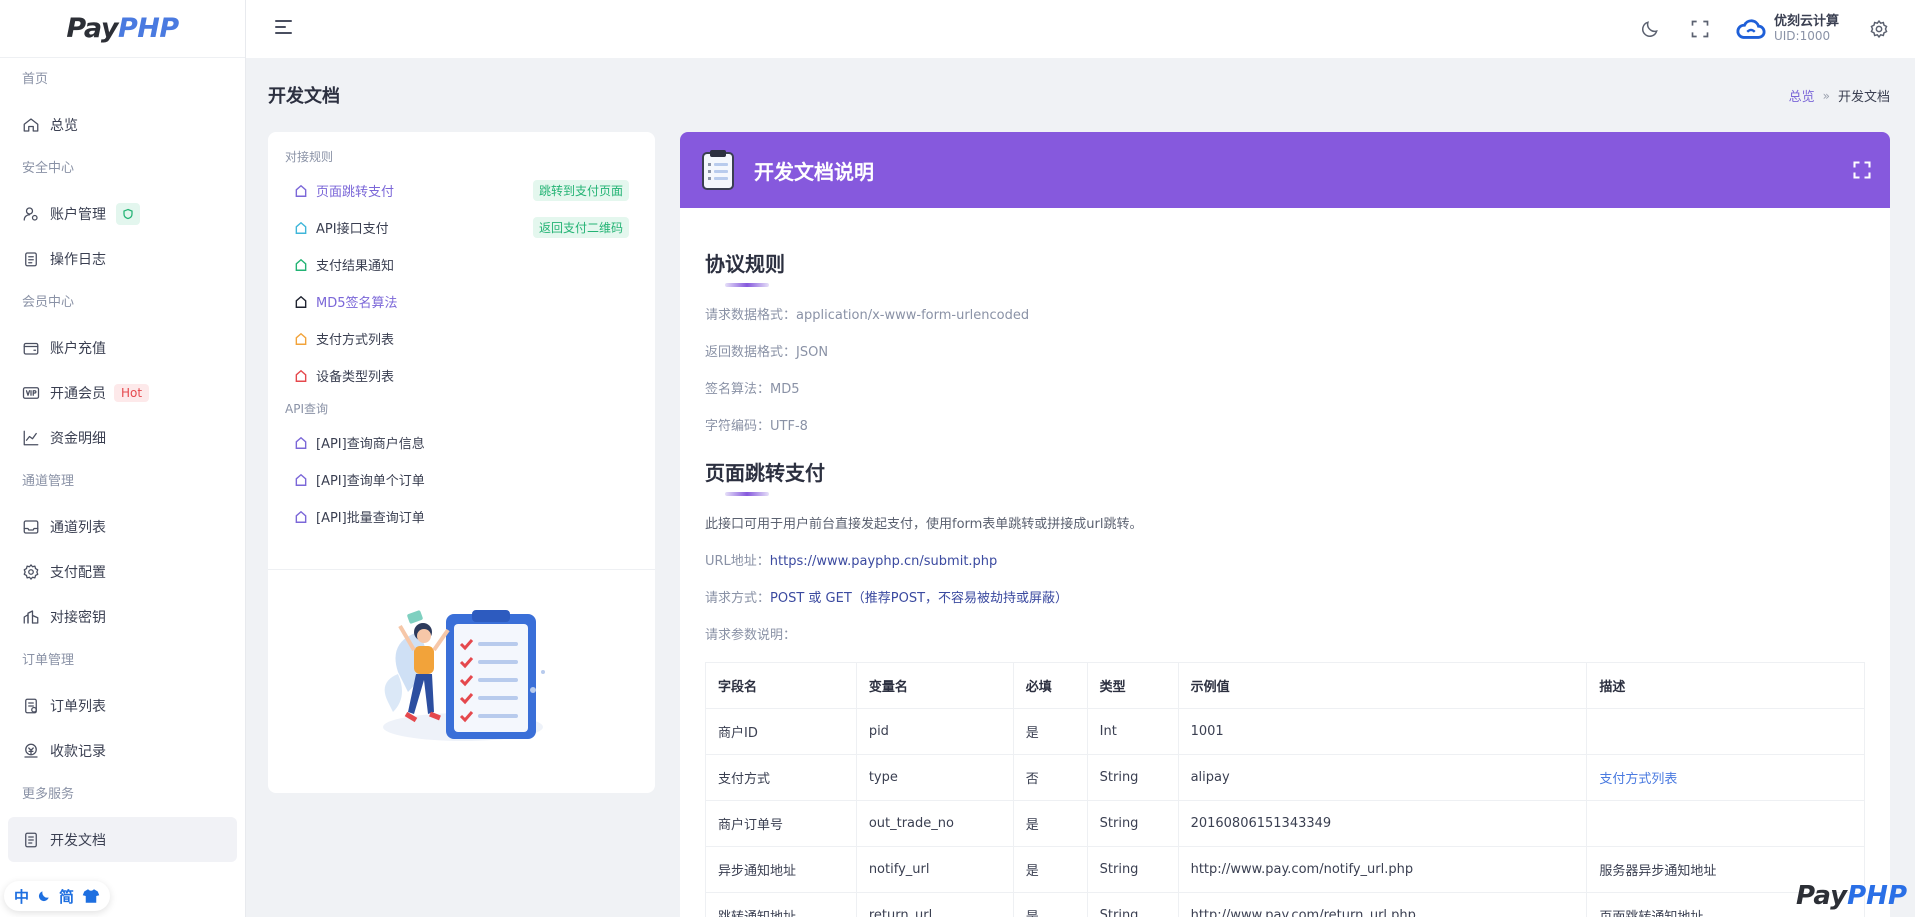 The image size is (1915, 917). Describe the element at coordinates (306, 409) in the screenshot. I see `doc-group-api: API查询` at that location.